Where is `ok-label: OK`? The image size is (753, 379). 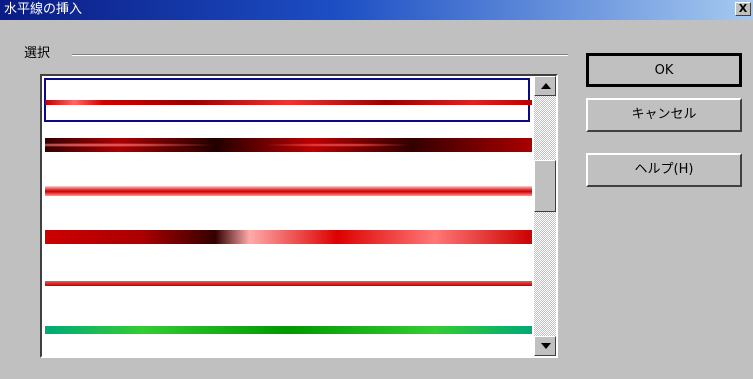 ok-label: OK is located at coordinates (664, 70).